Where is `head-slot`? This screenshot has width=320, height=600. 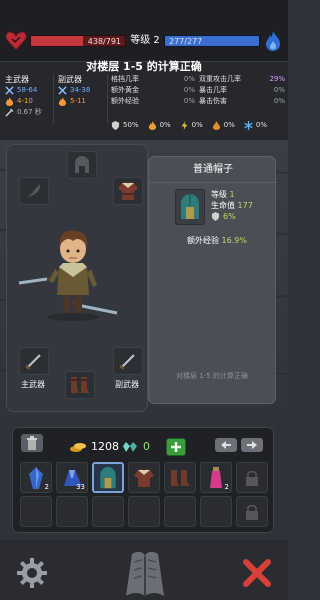
head-slot is located at coordinates (82, 165).